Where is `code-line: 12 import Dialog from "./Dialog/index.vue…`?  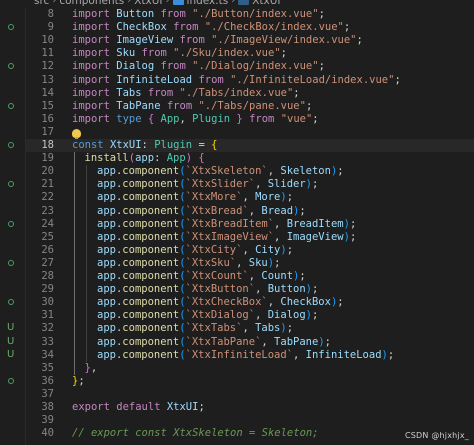
code-line: 12 import Dialog from "./Dialog/index.vue… is located at coordinates (250, 66).